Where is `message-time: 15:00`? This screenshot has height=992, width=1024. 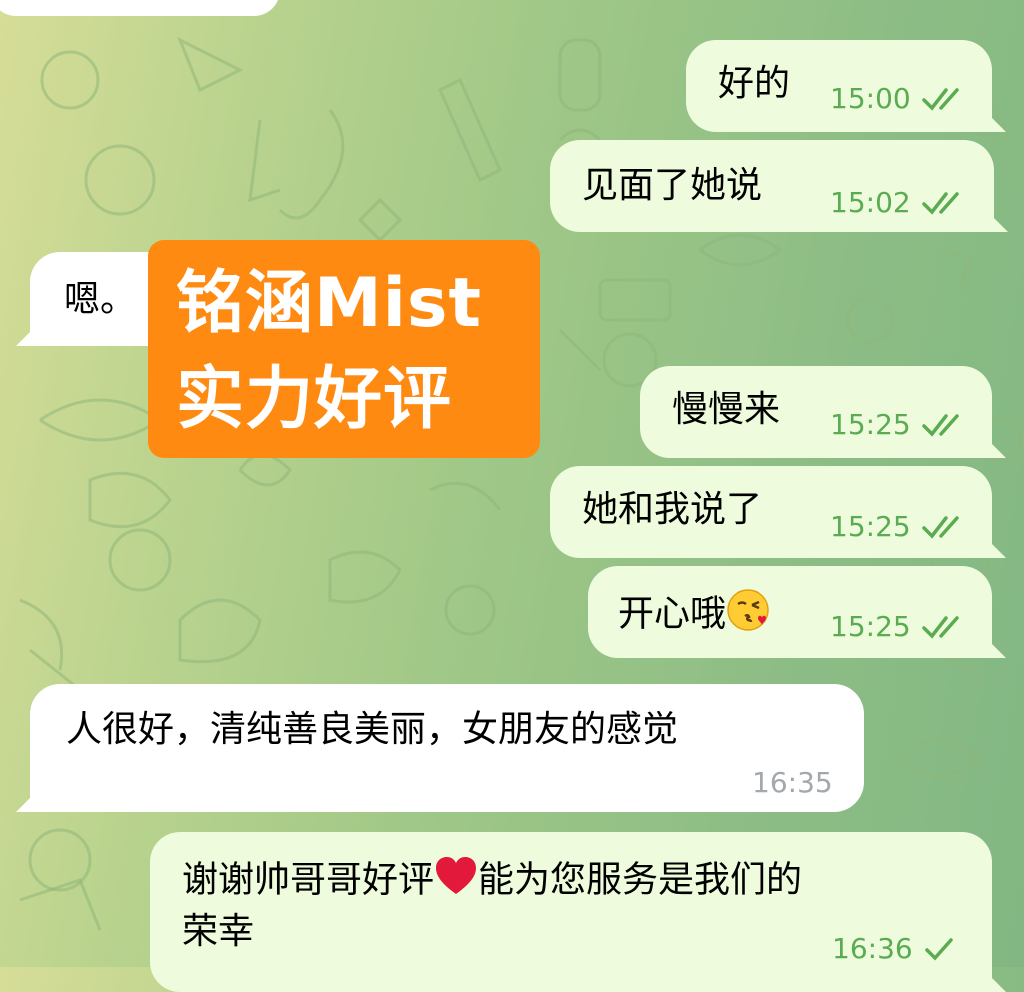 message-time: 15:00 is located at coordinates (870, 98).